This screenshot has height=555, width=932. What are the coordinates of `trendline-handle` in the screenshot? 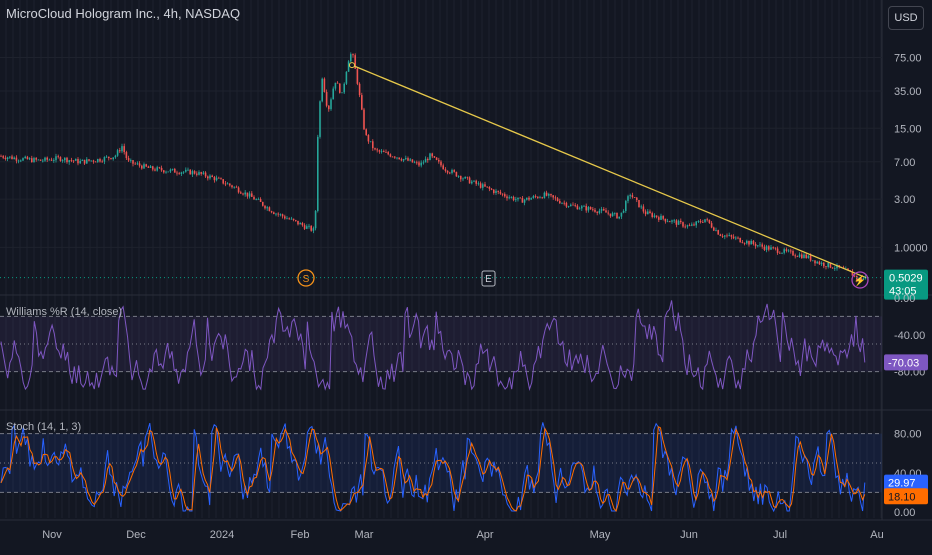 It's located at (352, 65).